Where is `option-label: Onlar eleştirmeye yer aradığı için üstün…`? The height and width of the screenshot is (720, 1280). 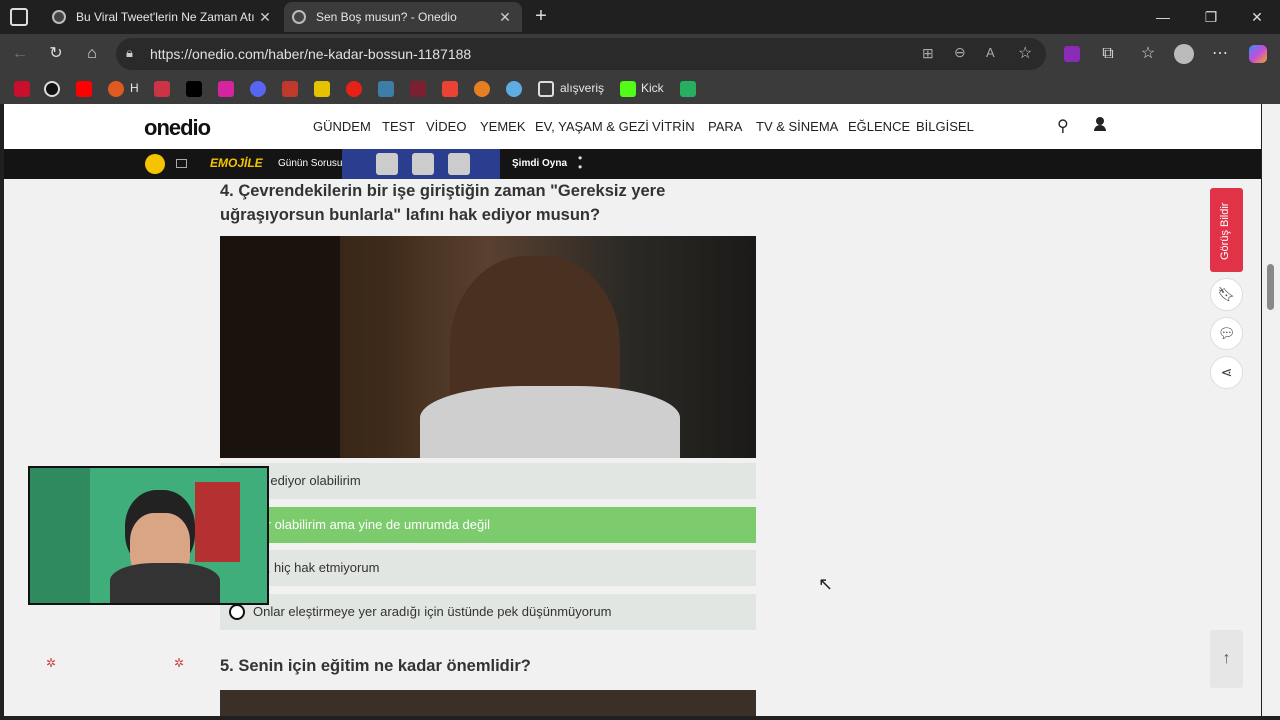 option-label: Onlar eleştirmeye yer aradığı için üstün… is located at coordinates (432, 611).